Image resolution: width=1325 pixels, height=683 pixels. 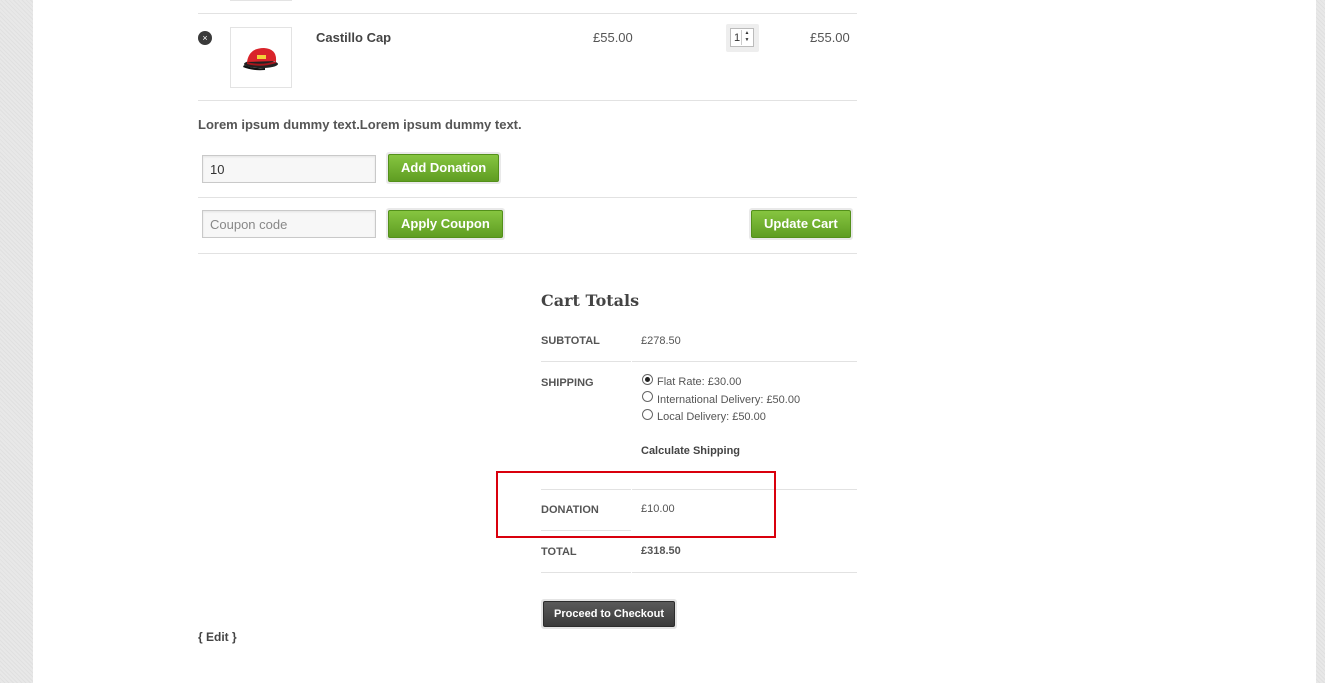 I want to click on proceed-to-checkout-label: Proceed to Checkout, so click(x=609, y=614).